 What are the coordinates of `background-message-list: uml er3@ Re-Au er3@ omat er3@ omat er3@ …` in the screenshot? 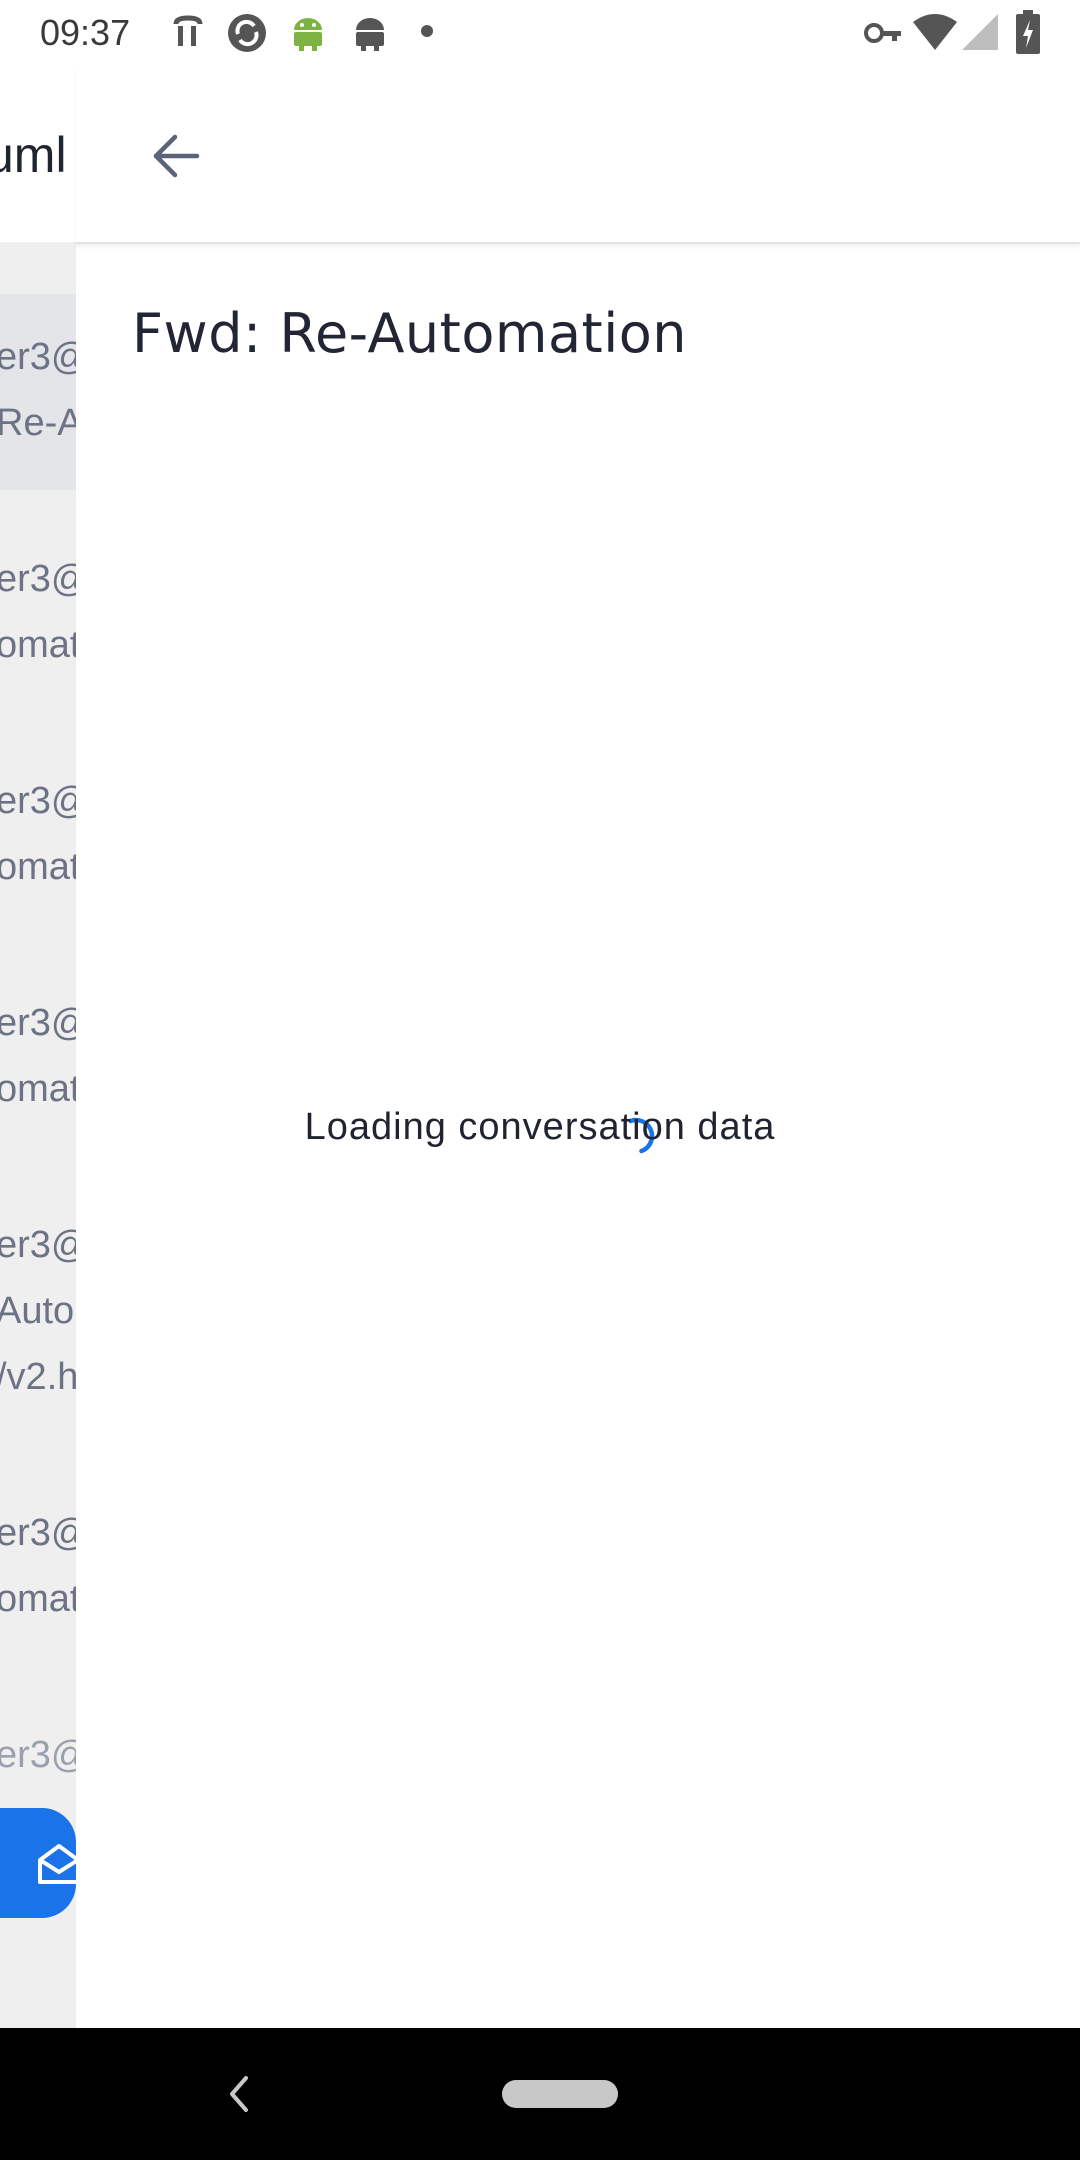 It's located at (38, 1047).